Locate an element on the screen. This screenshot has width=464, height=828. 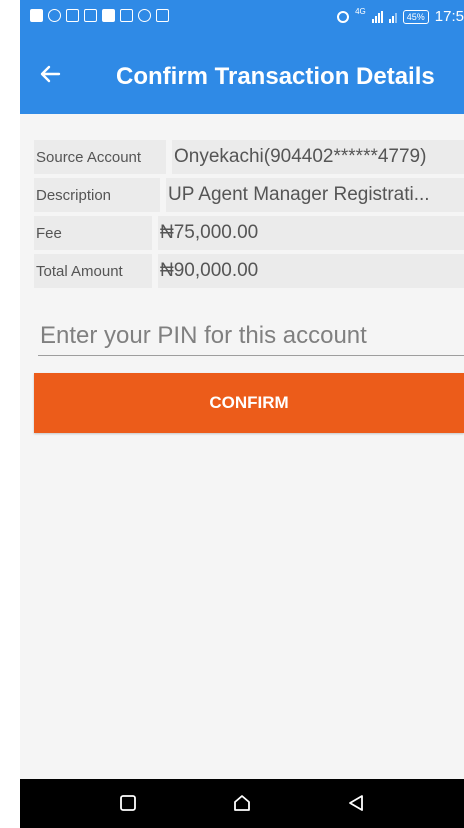
notification-icons is located at coordinates (99, 15).